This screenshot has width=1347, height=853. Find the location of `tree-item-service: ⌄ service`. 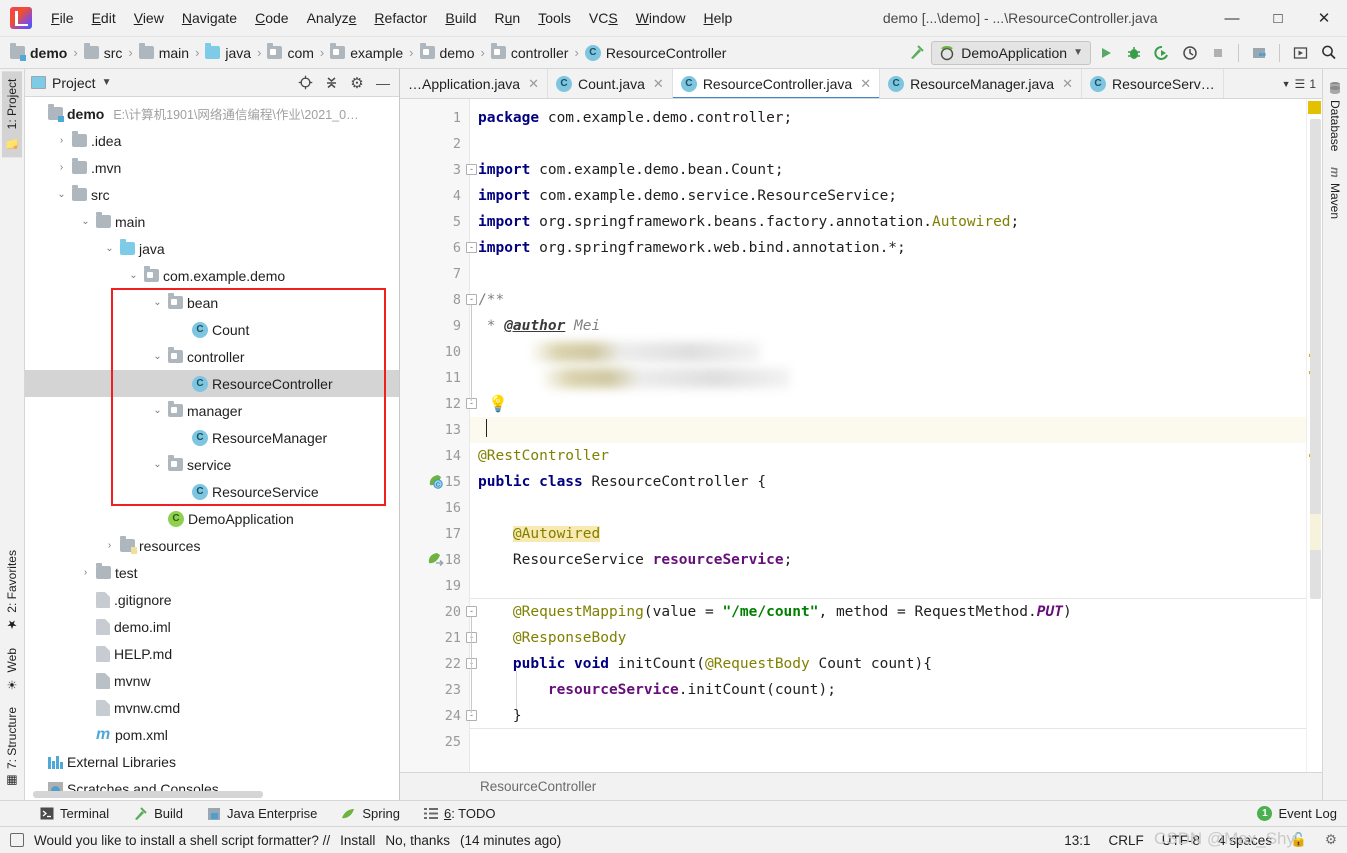

tree-item-service: ⌄ service is located at coordinates (212, 464).